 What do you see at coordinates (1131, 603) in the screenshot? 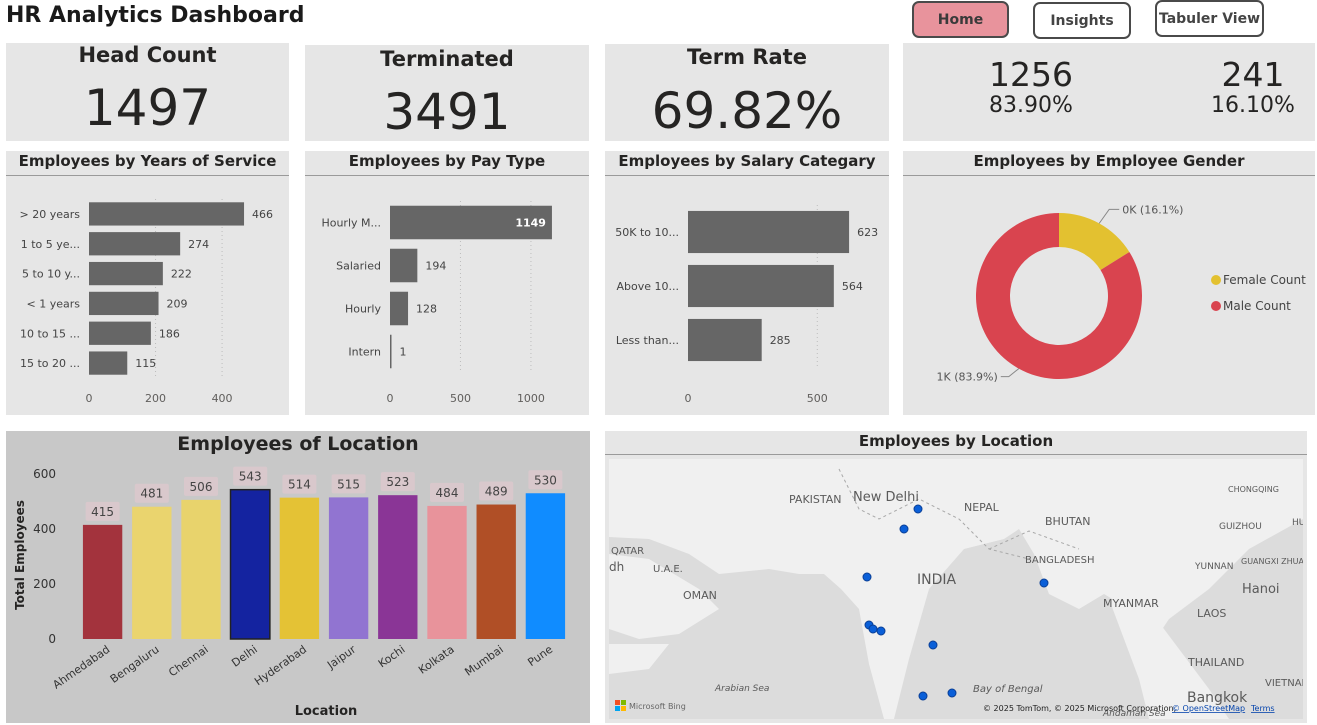
I see `map-label: MYANMAR` at bounding box center [1131, 603].